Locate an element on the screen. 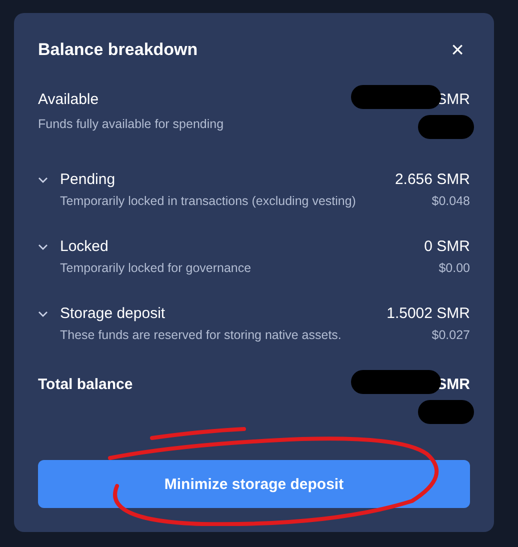 The width and height of the screenshot is (518, 547). fiat-value: $0.00 is located at coordinates (454, 268).